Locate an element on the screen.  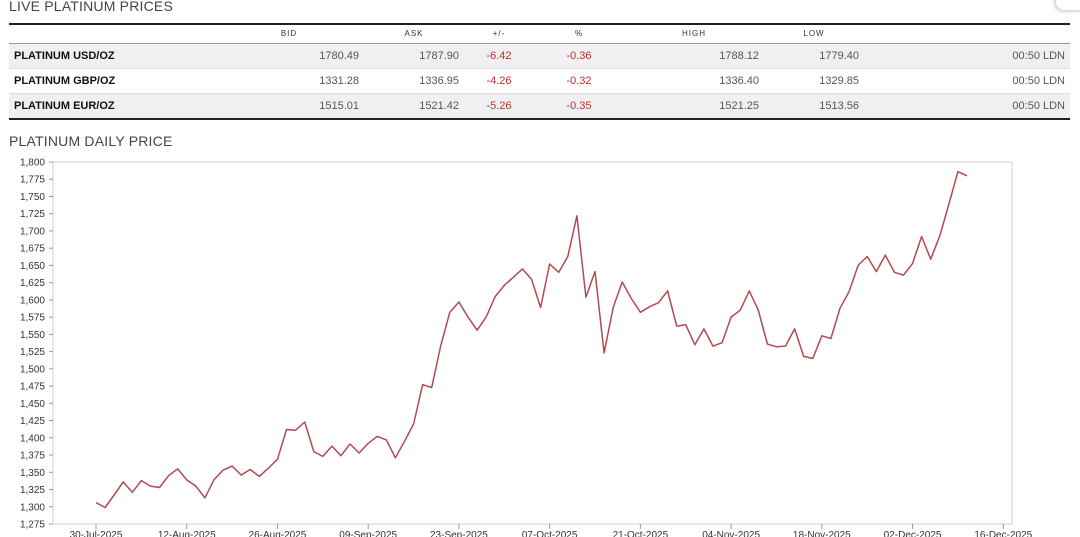
table-header-row: BID ASK +/- % HIGH LOW is located at coordinates (539, 33).